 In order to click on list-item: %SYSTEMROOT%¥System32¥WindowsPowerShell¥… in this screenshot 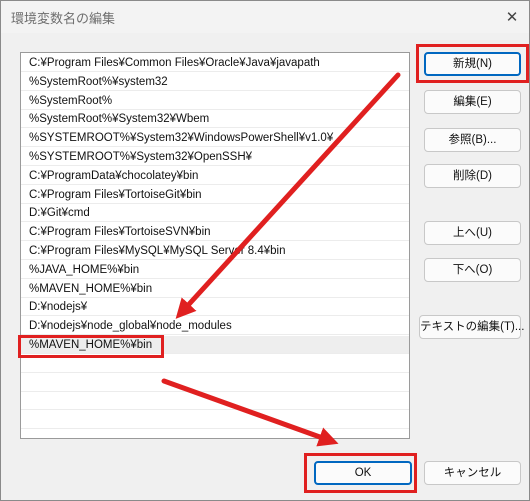, I will do `click(215, 138)`.